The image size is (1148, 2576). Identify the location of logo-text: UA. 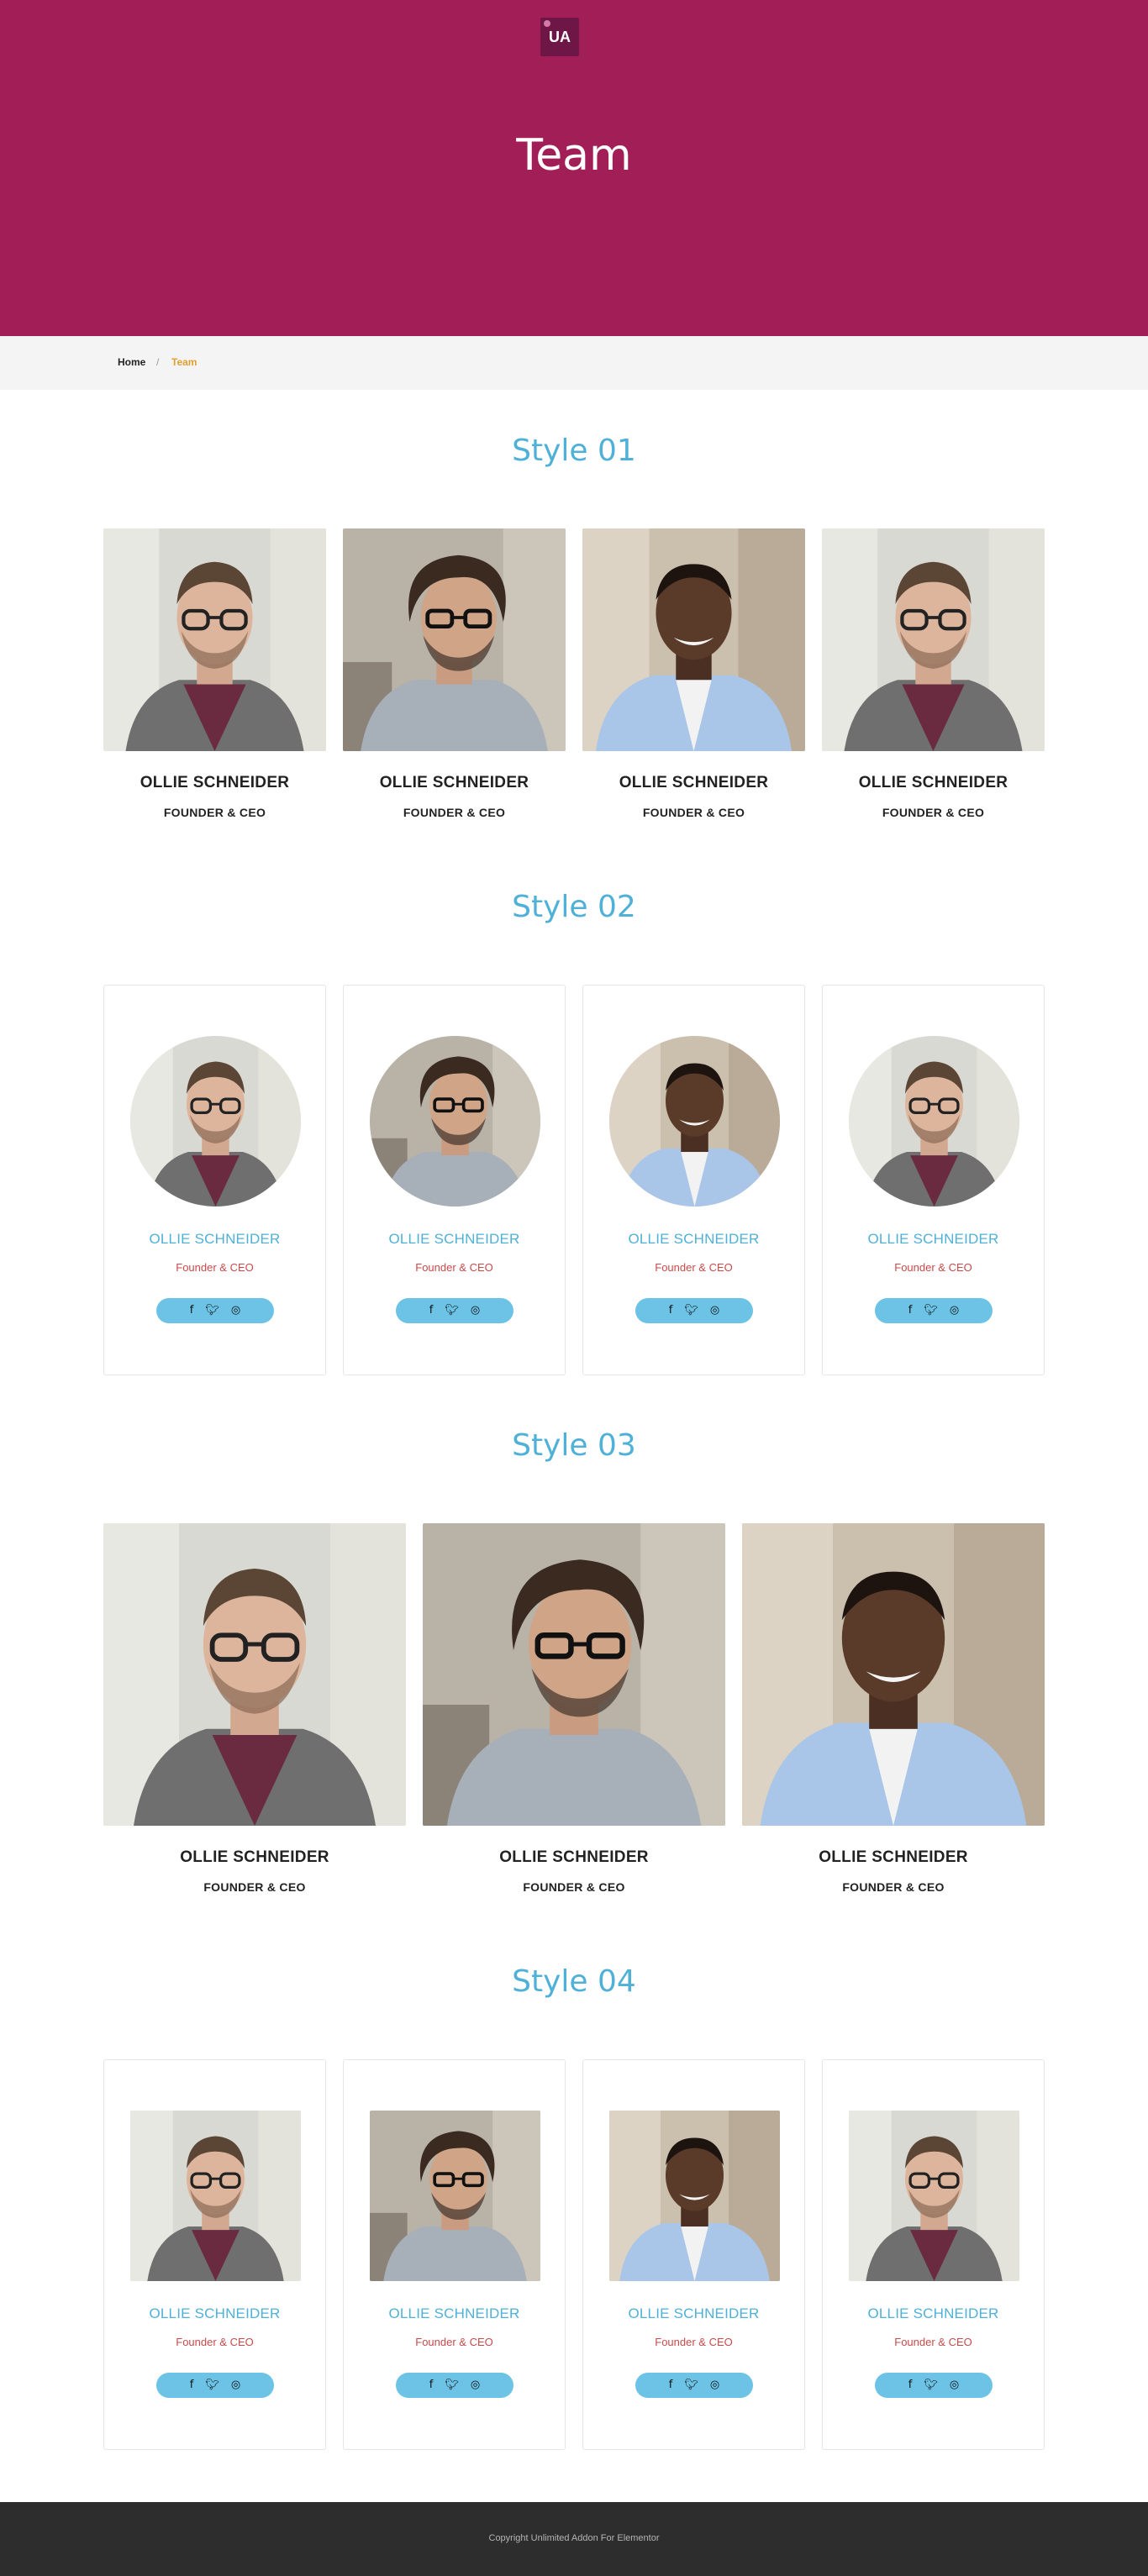
(560, 37).